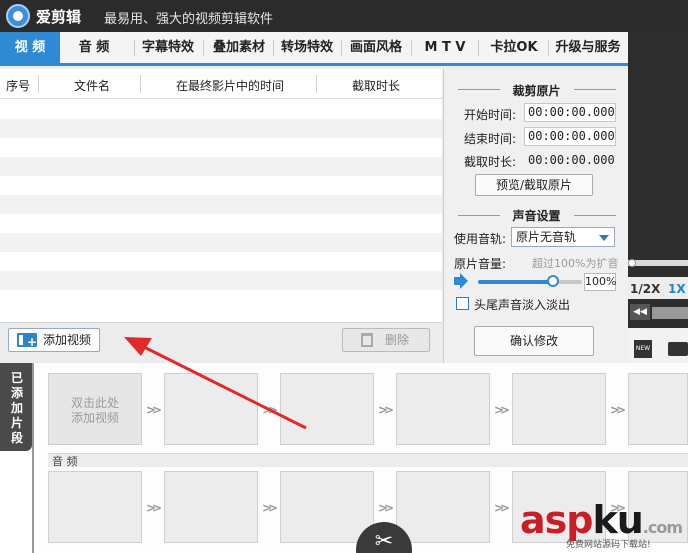 Image resolution: width=688 pixels, height=553 pixels. Describe the element at coordinates (645, 289) in the screenshot. I see `speed-half-button: 1/2X` at that location.